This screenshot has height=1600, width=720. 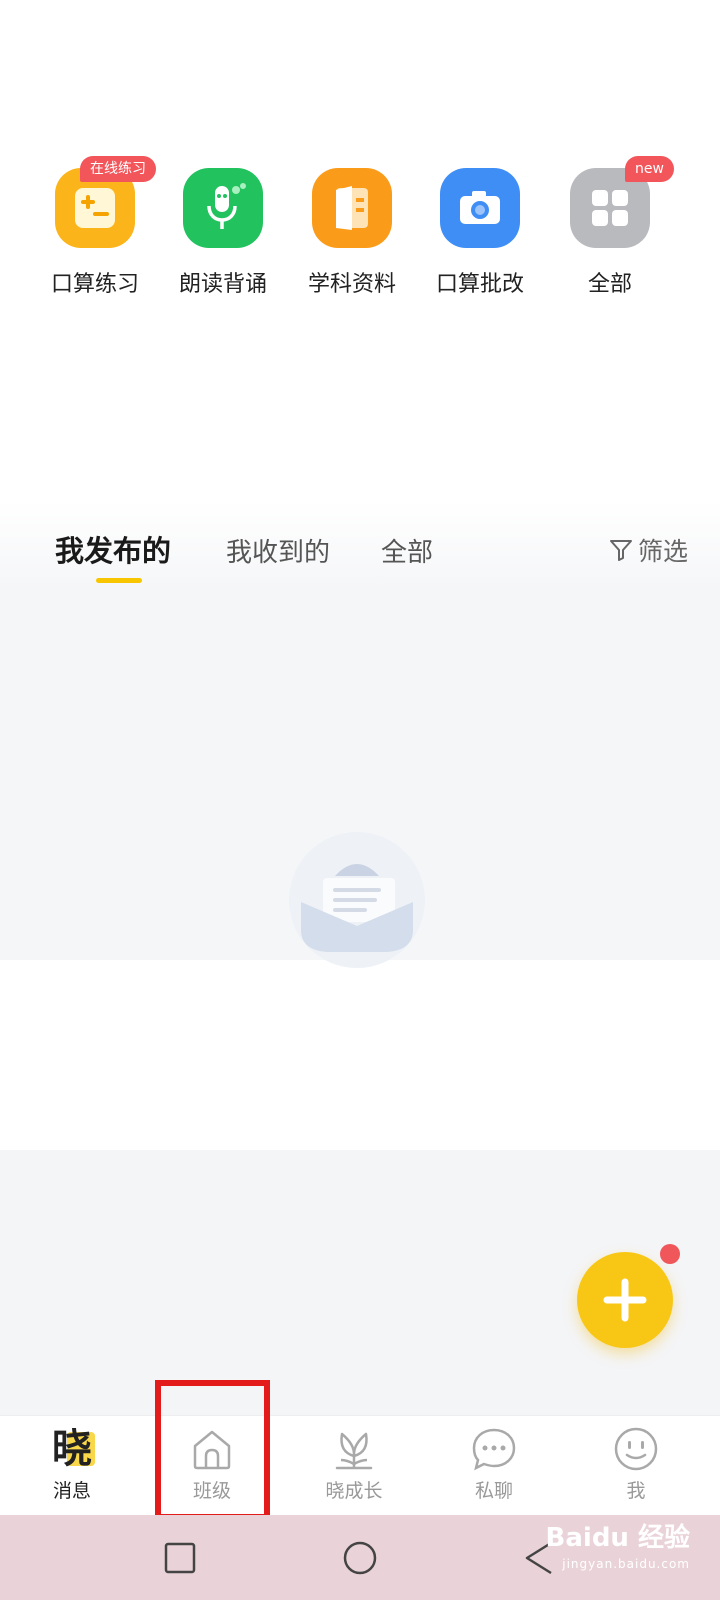 What do you see at coordinates (354, 1449) in the screenshot?
I see `tulip-icon` at bounding box center [354, 1449].